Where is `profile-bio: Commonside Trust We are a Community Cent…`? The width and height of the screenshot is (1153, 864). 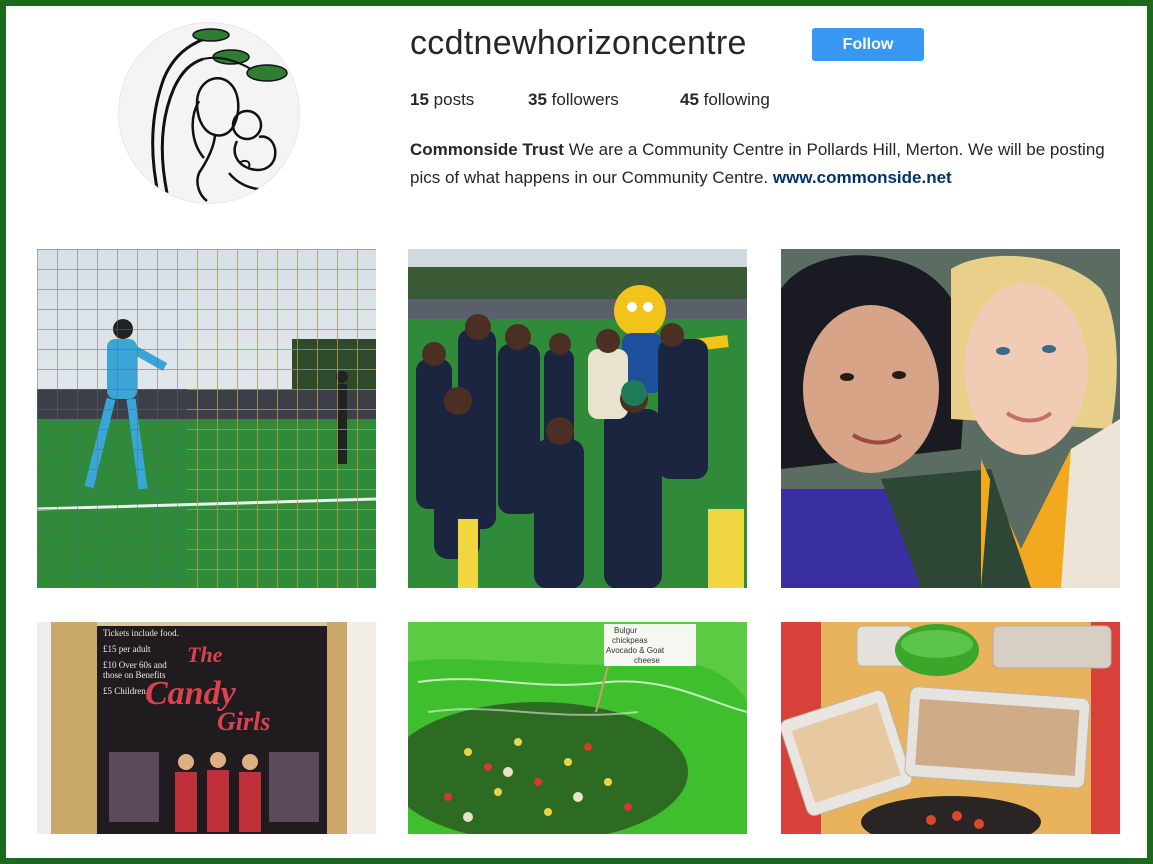 profile-bio: Commonside Trust We are a Community Cent… is located at coordinates (770, 164).